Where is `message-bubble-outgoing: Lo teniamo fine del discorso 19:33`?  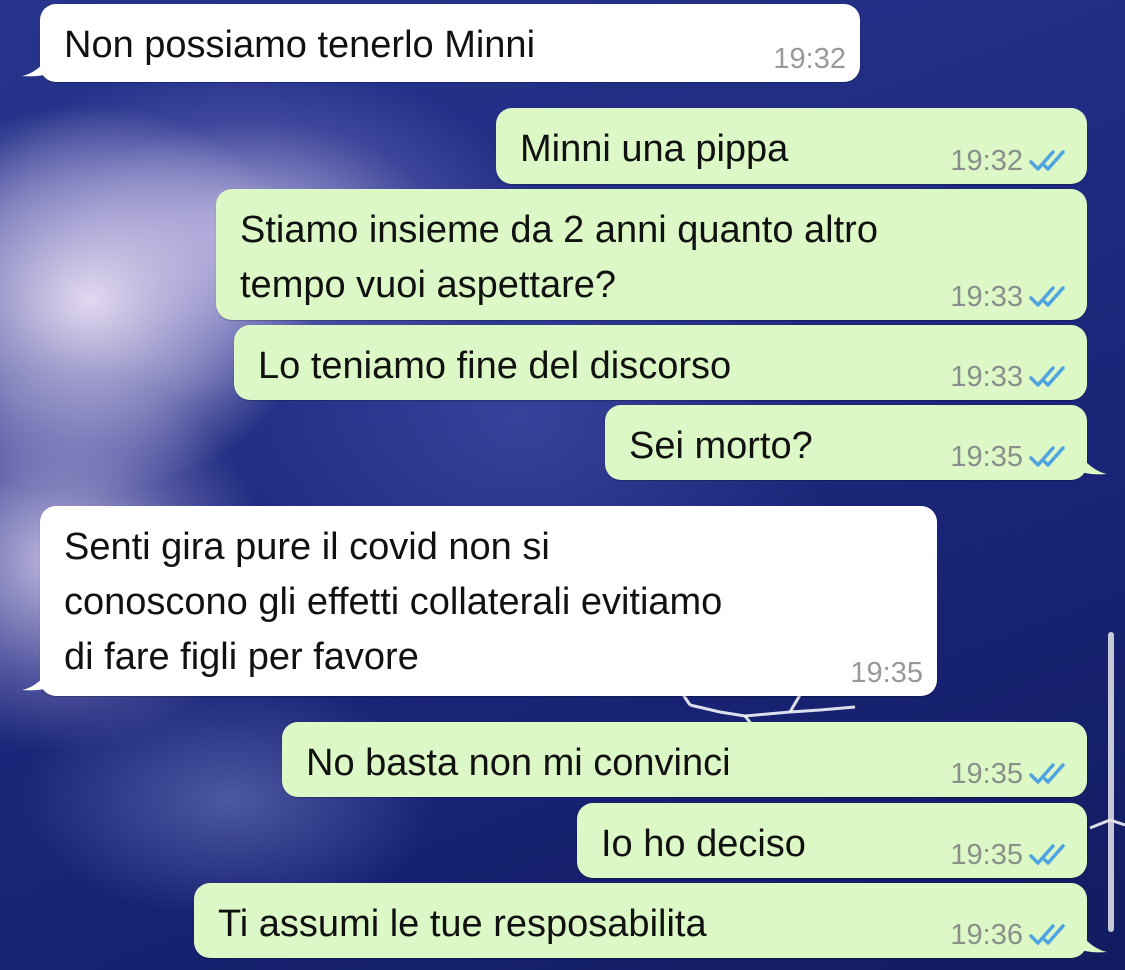 message-bubble-outgoing: Lo teniamo fine del discorso 19:33 is located at coordinates (660, 362).